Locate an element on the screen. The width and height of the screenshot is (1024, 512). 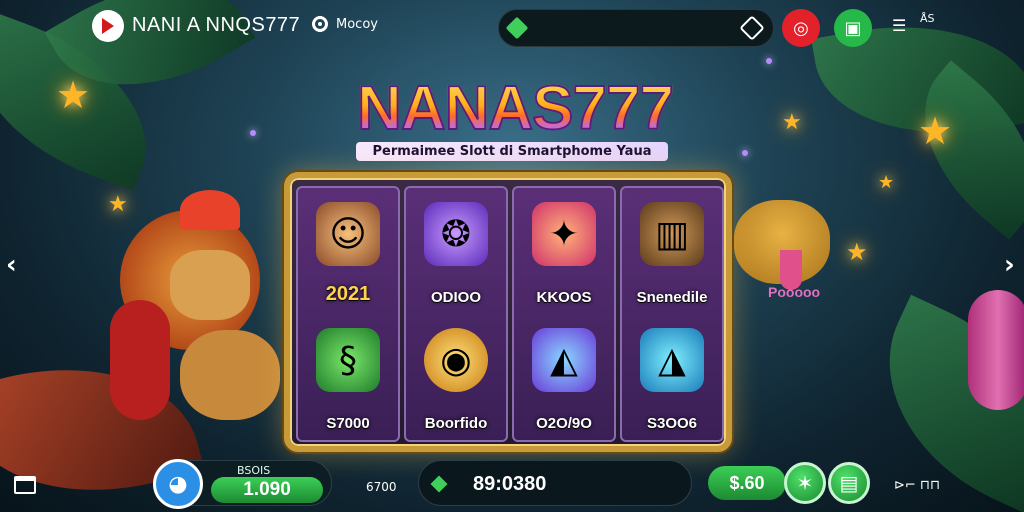
small-value: 6700 is located at coordinates (381, 487).